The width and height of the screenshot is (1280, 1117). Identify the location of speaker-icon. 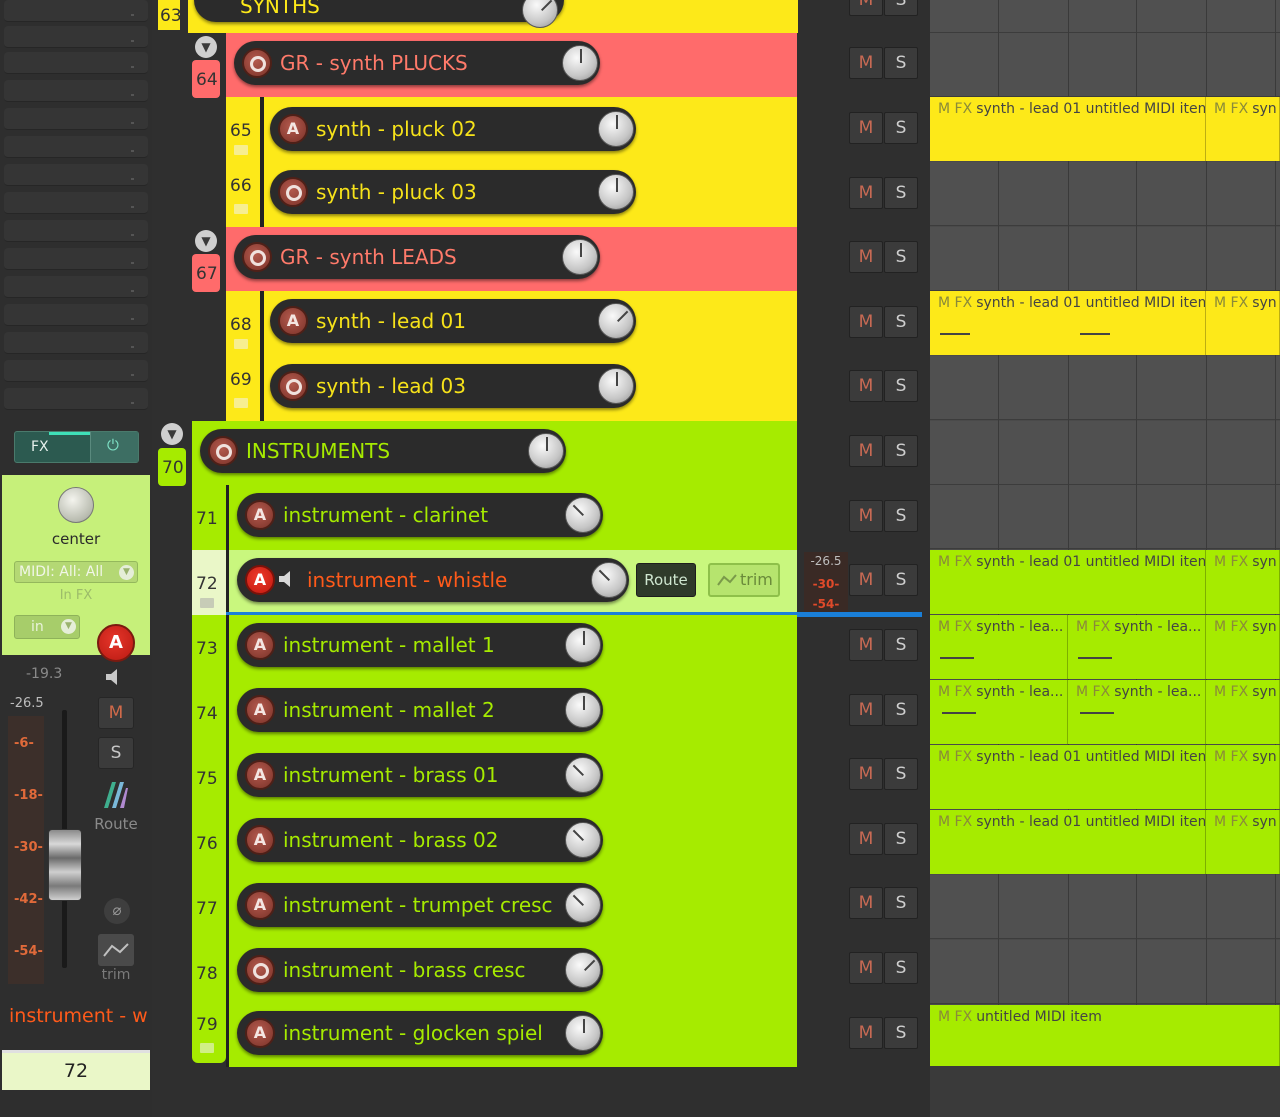
(288, 579).